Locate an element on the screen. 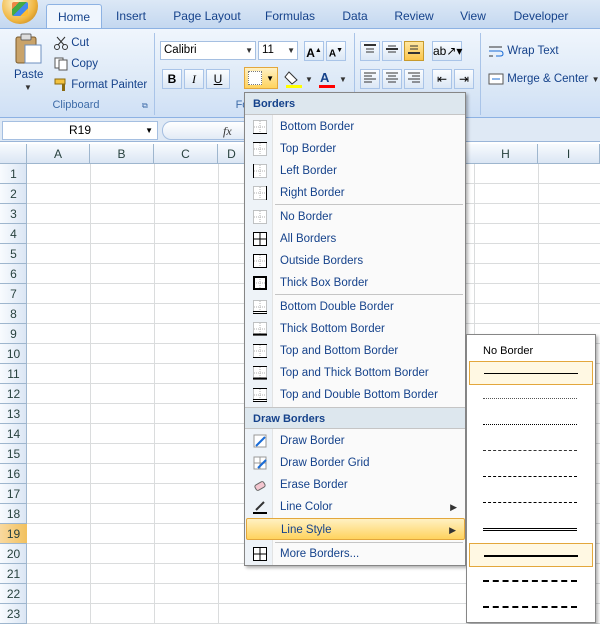 Image resolution: width=600 pixels, height=624 pixels. align-left-button is located at coordinates (370, 79).